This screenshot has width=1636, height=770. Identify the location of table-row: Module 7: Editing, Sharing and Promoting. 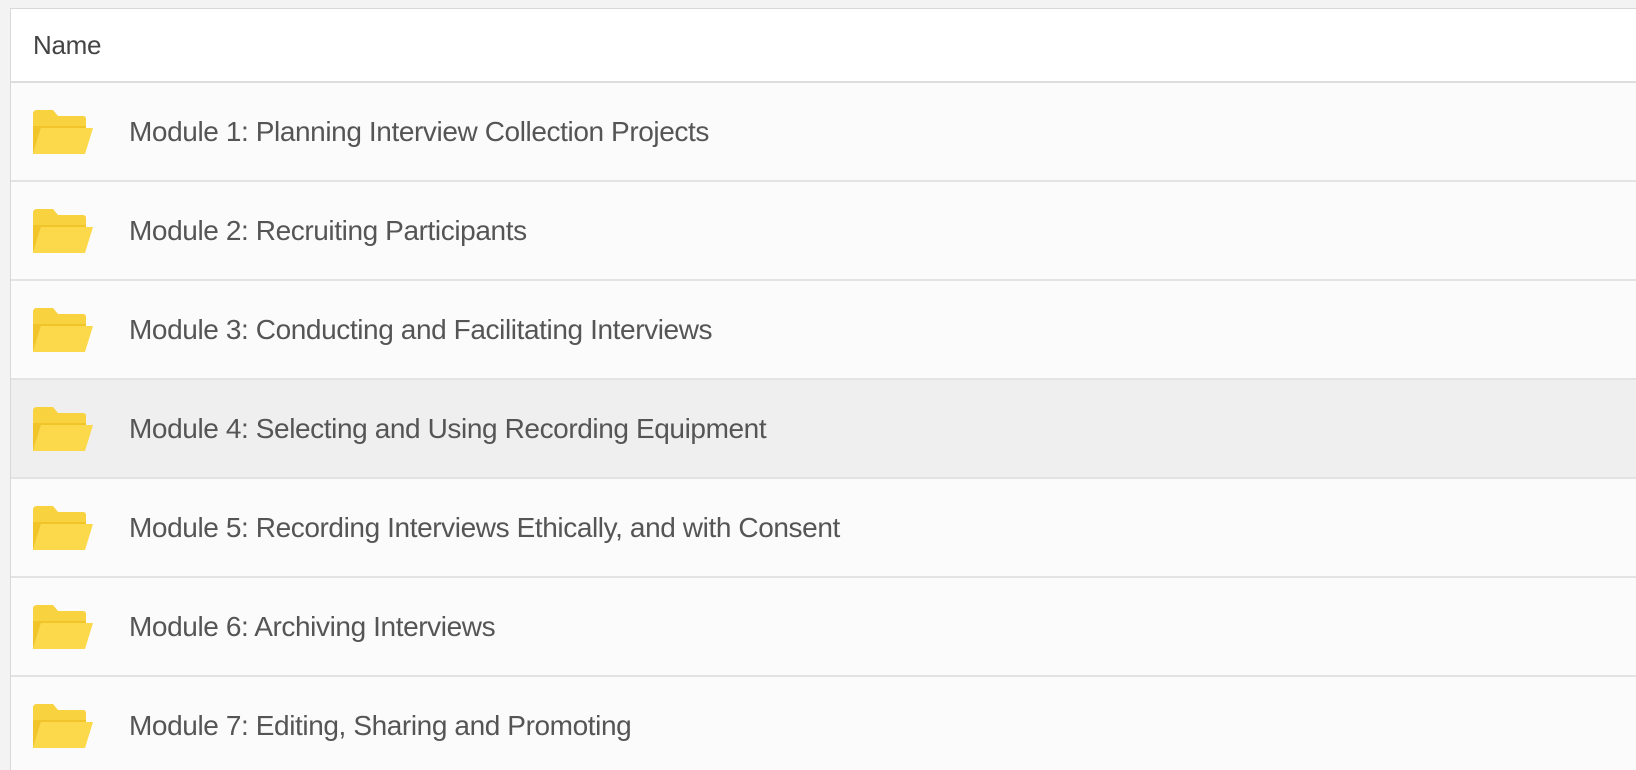
(823, 723).